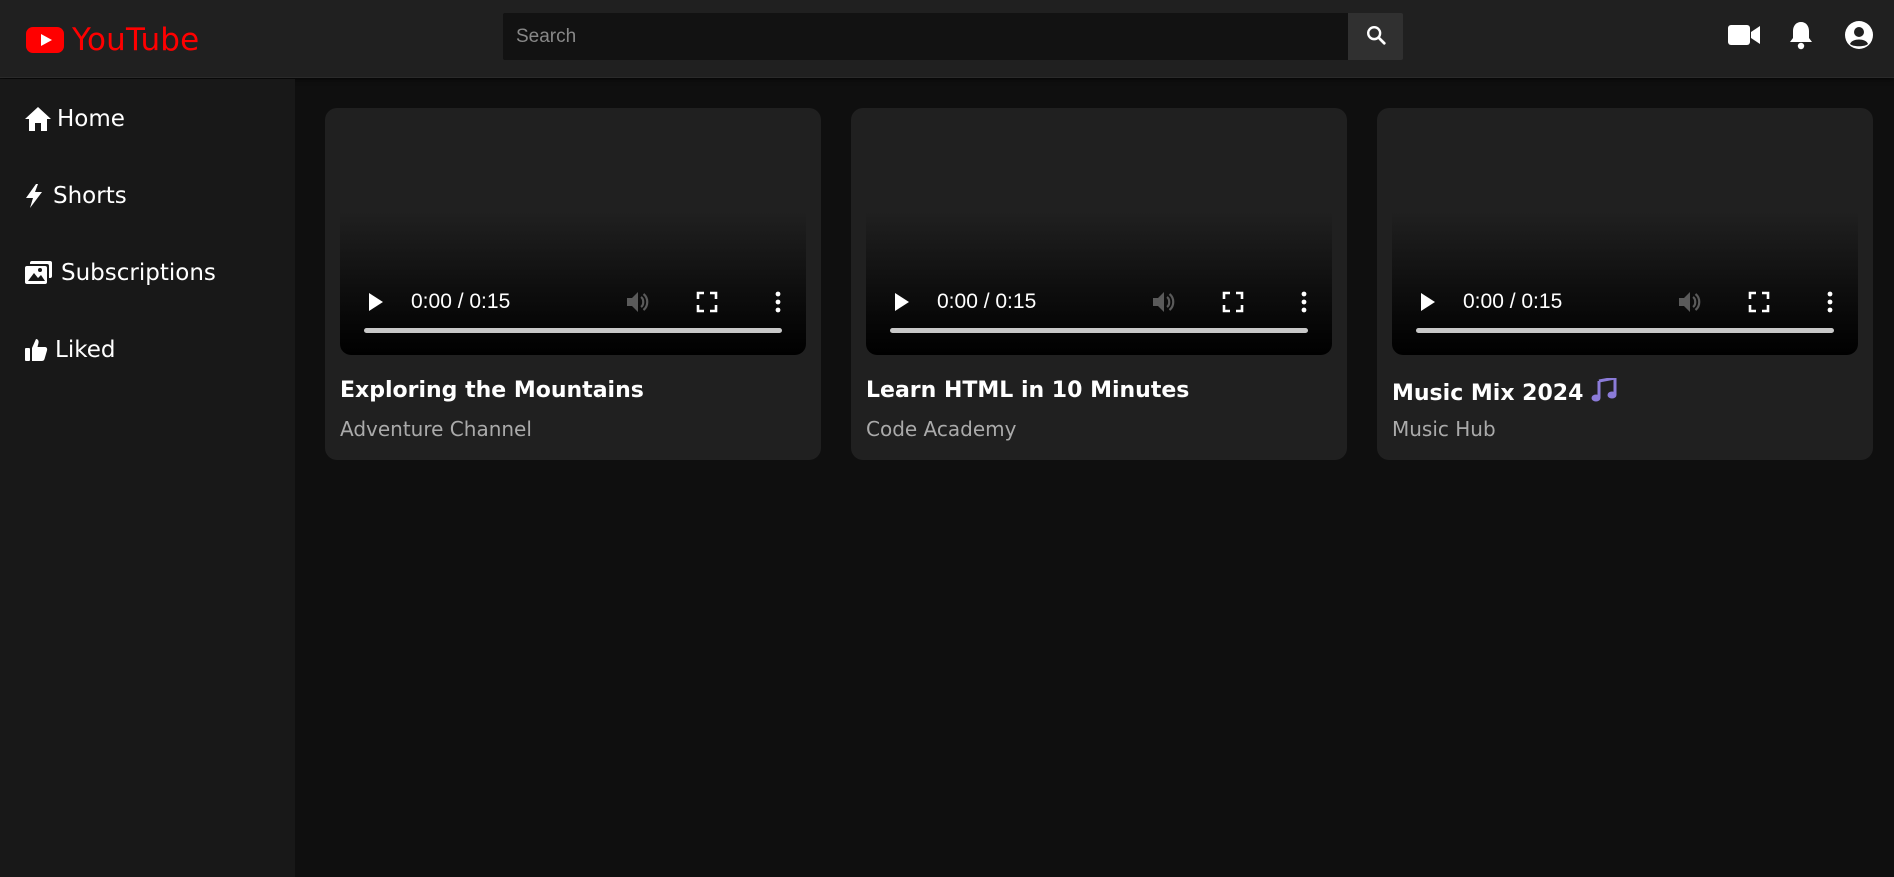  What do you see at coordinates (941, 429) in the screenshot?
I see `channel-name: Code Academy` at bounding box center [941, 429].